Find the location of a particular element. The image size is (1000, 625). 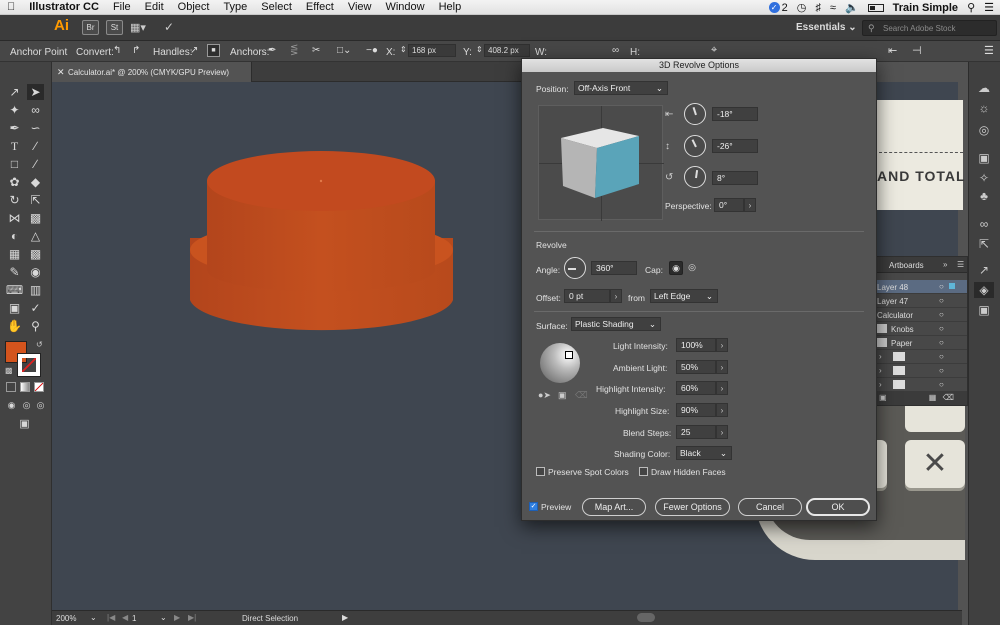

preserve-spot-colors-label: Preserve Spot Colors is located at coordinates (588, 472).